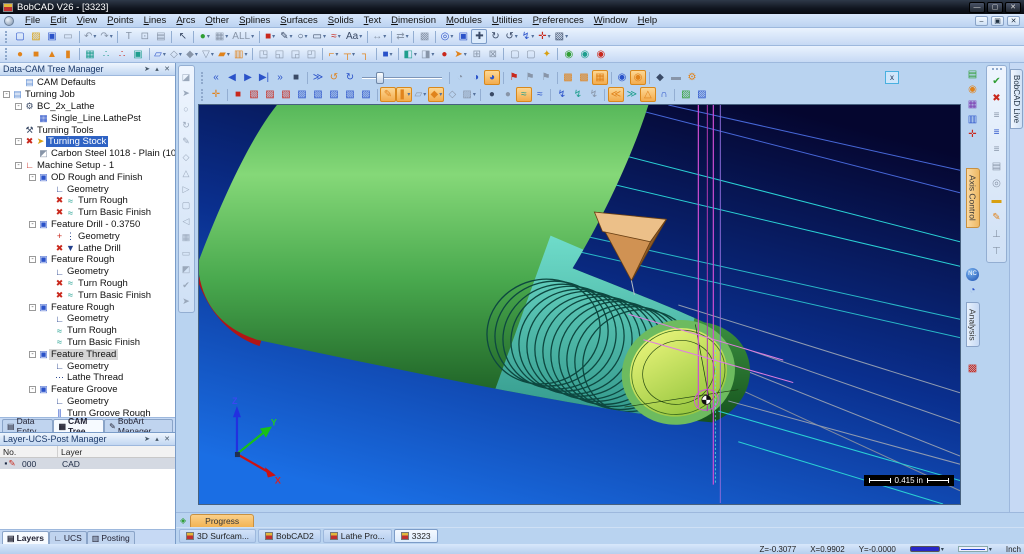 The image size is (1024, 554). I want to click on hatch-button: ▩, so click(425, 36).